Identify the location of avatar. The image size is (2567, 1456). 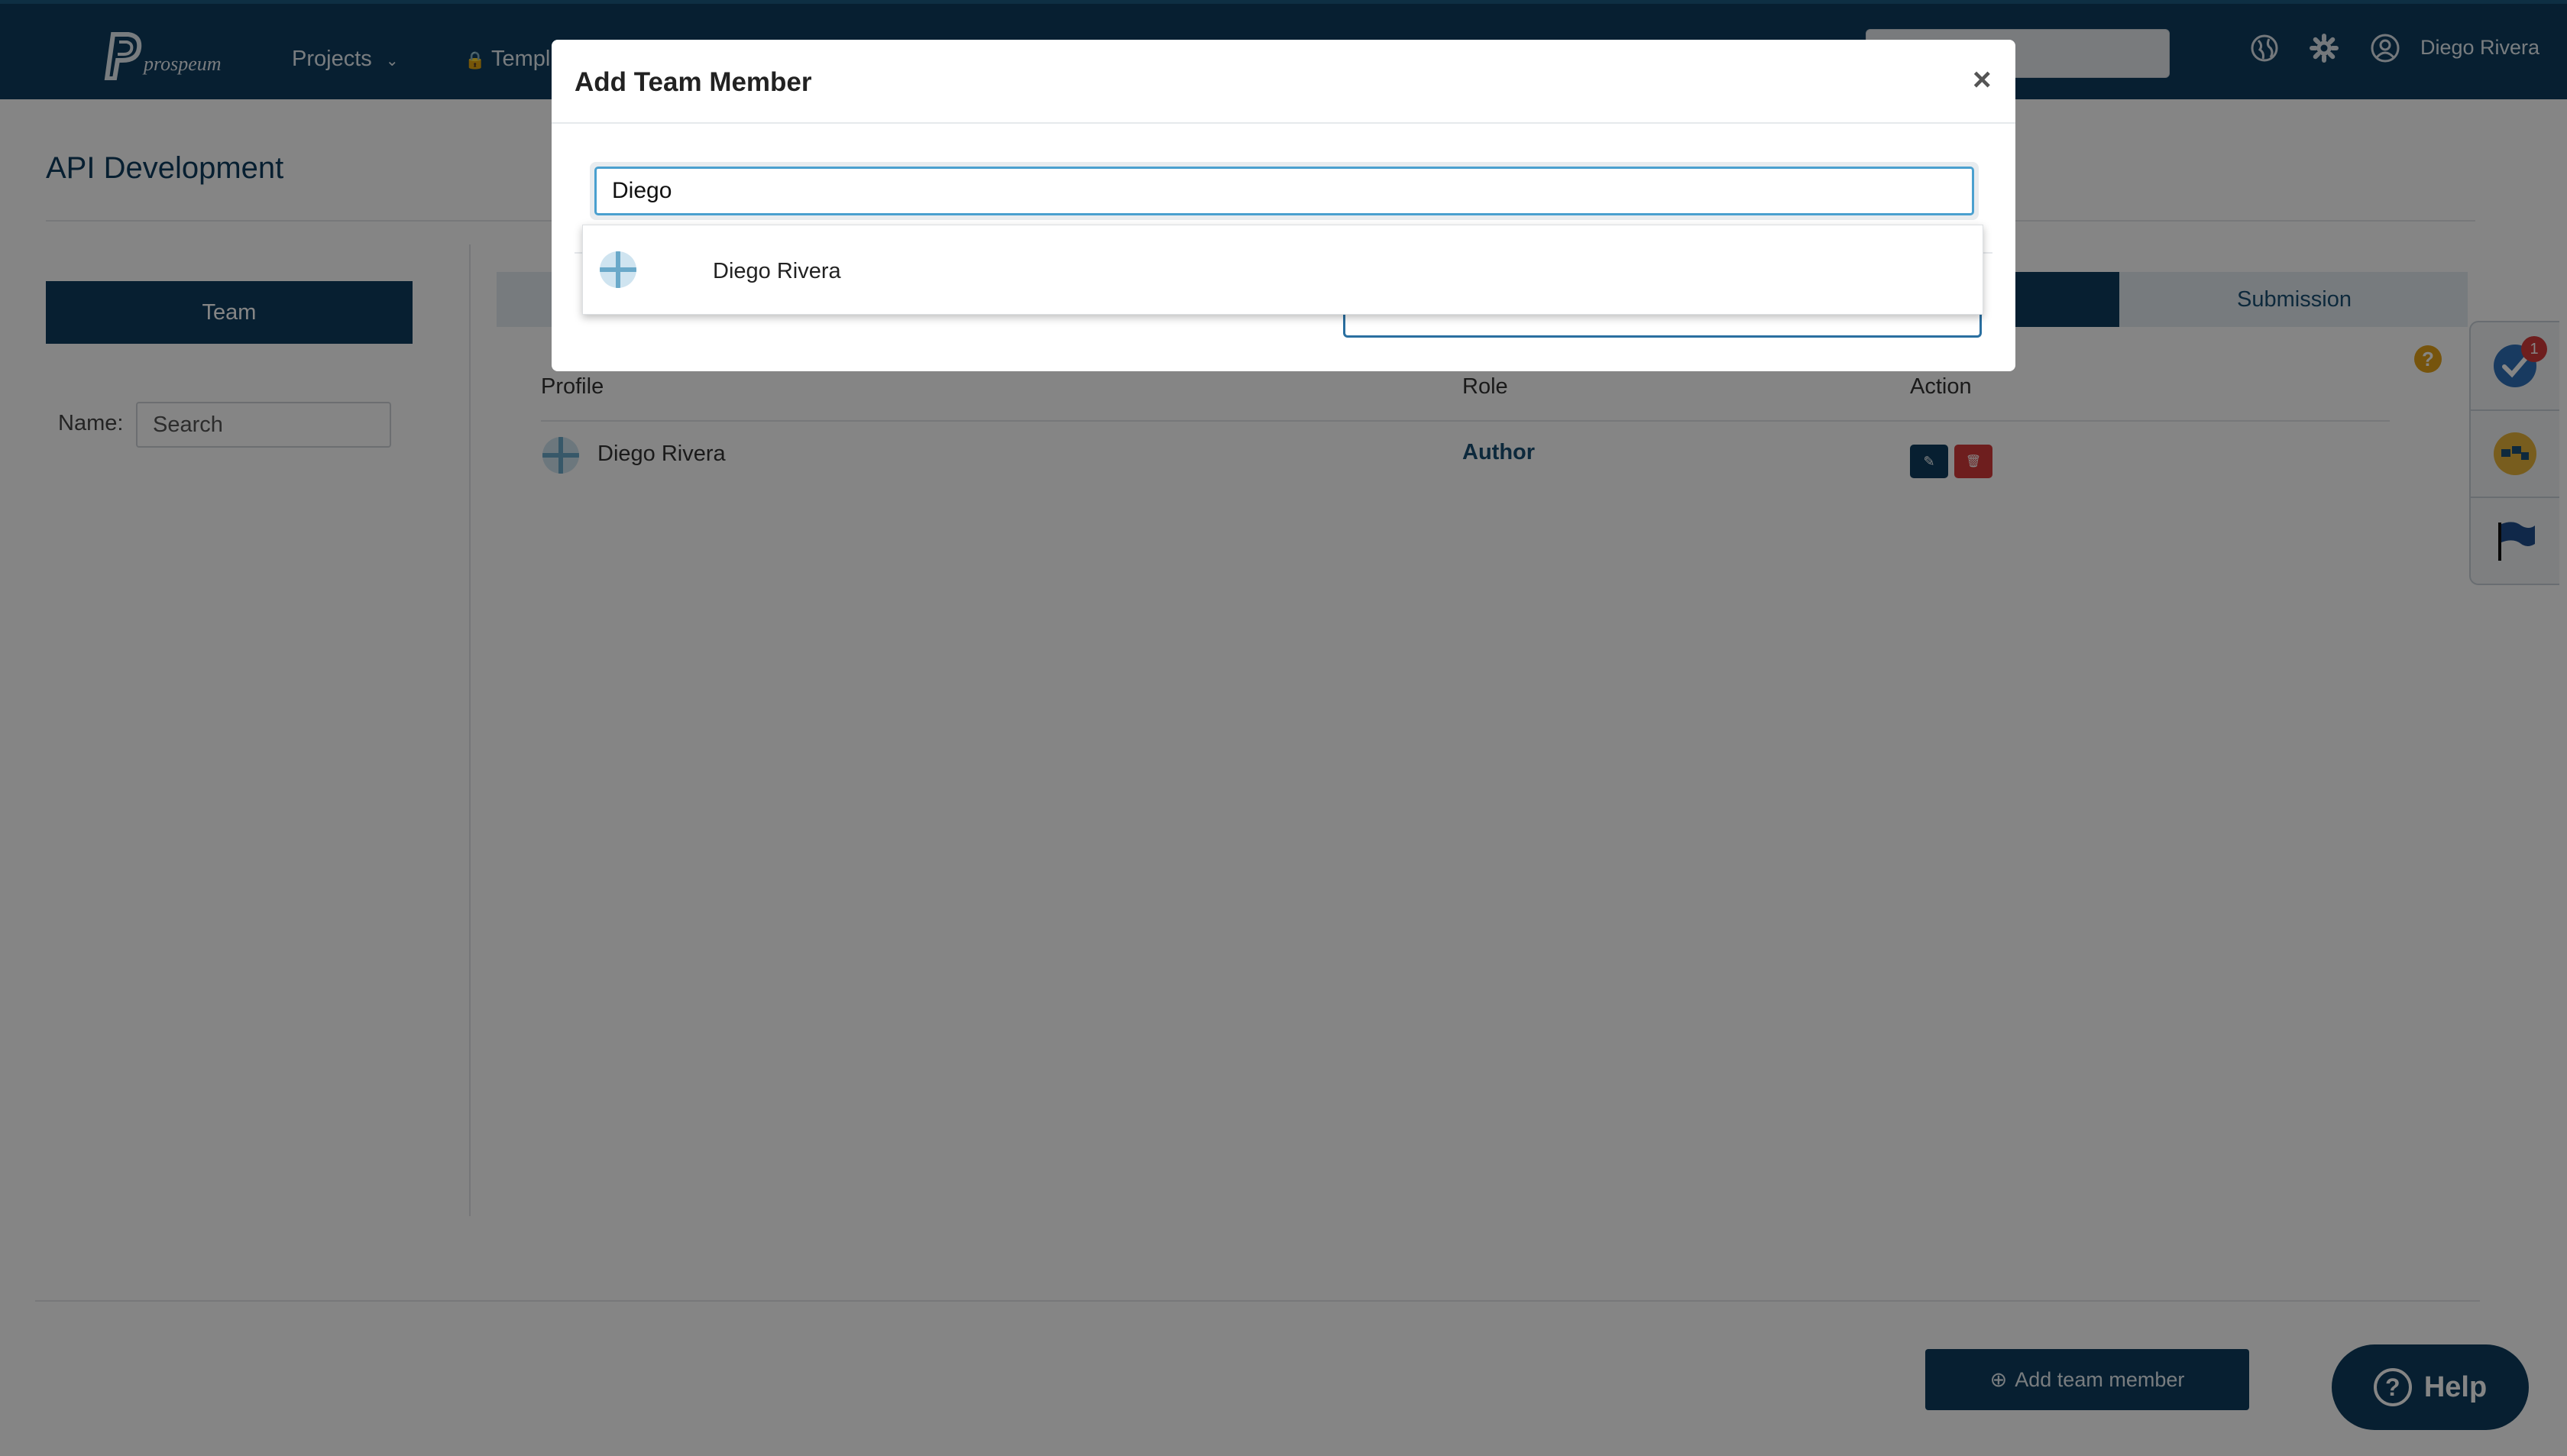
(618, 269).